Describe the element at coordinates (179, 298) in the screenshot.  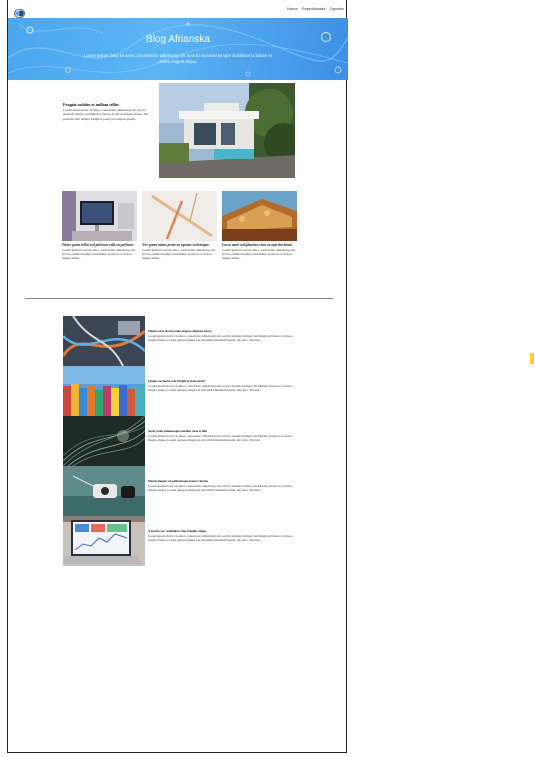
I see `section-divider` at that location.